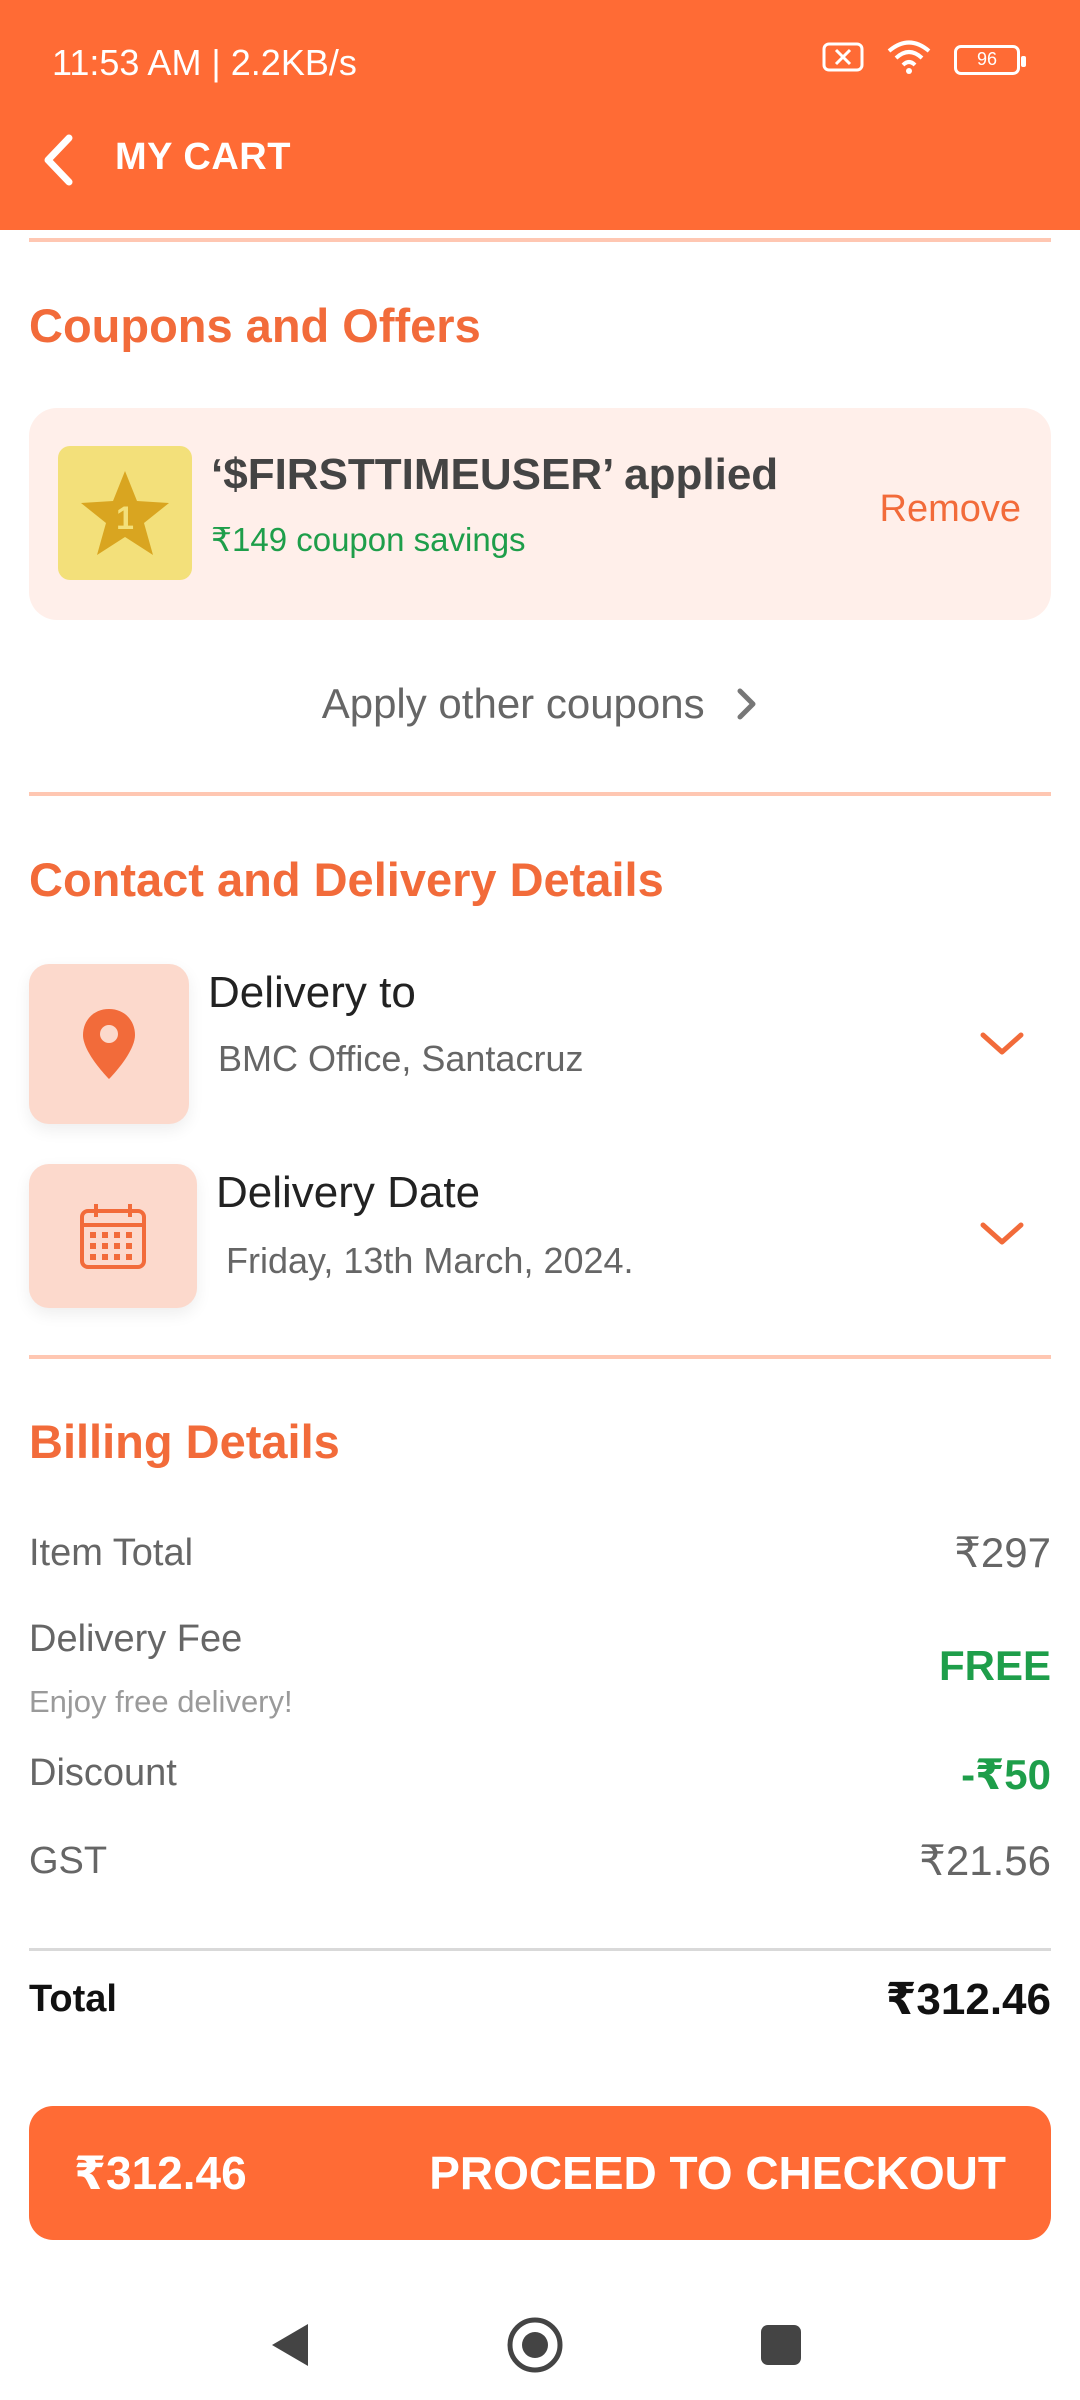 Image resolution: width=1080 pixels, height=2400 pixels. I want to click on apply-other-coupons-link: Apply other coupons, so click(540, 705).